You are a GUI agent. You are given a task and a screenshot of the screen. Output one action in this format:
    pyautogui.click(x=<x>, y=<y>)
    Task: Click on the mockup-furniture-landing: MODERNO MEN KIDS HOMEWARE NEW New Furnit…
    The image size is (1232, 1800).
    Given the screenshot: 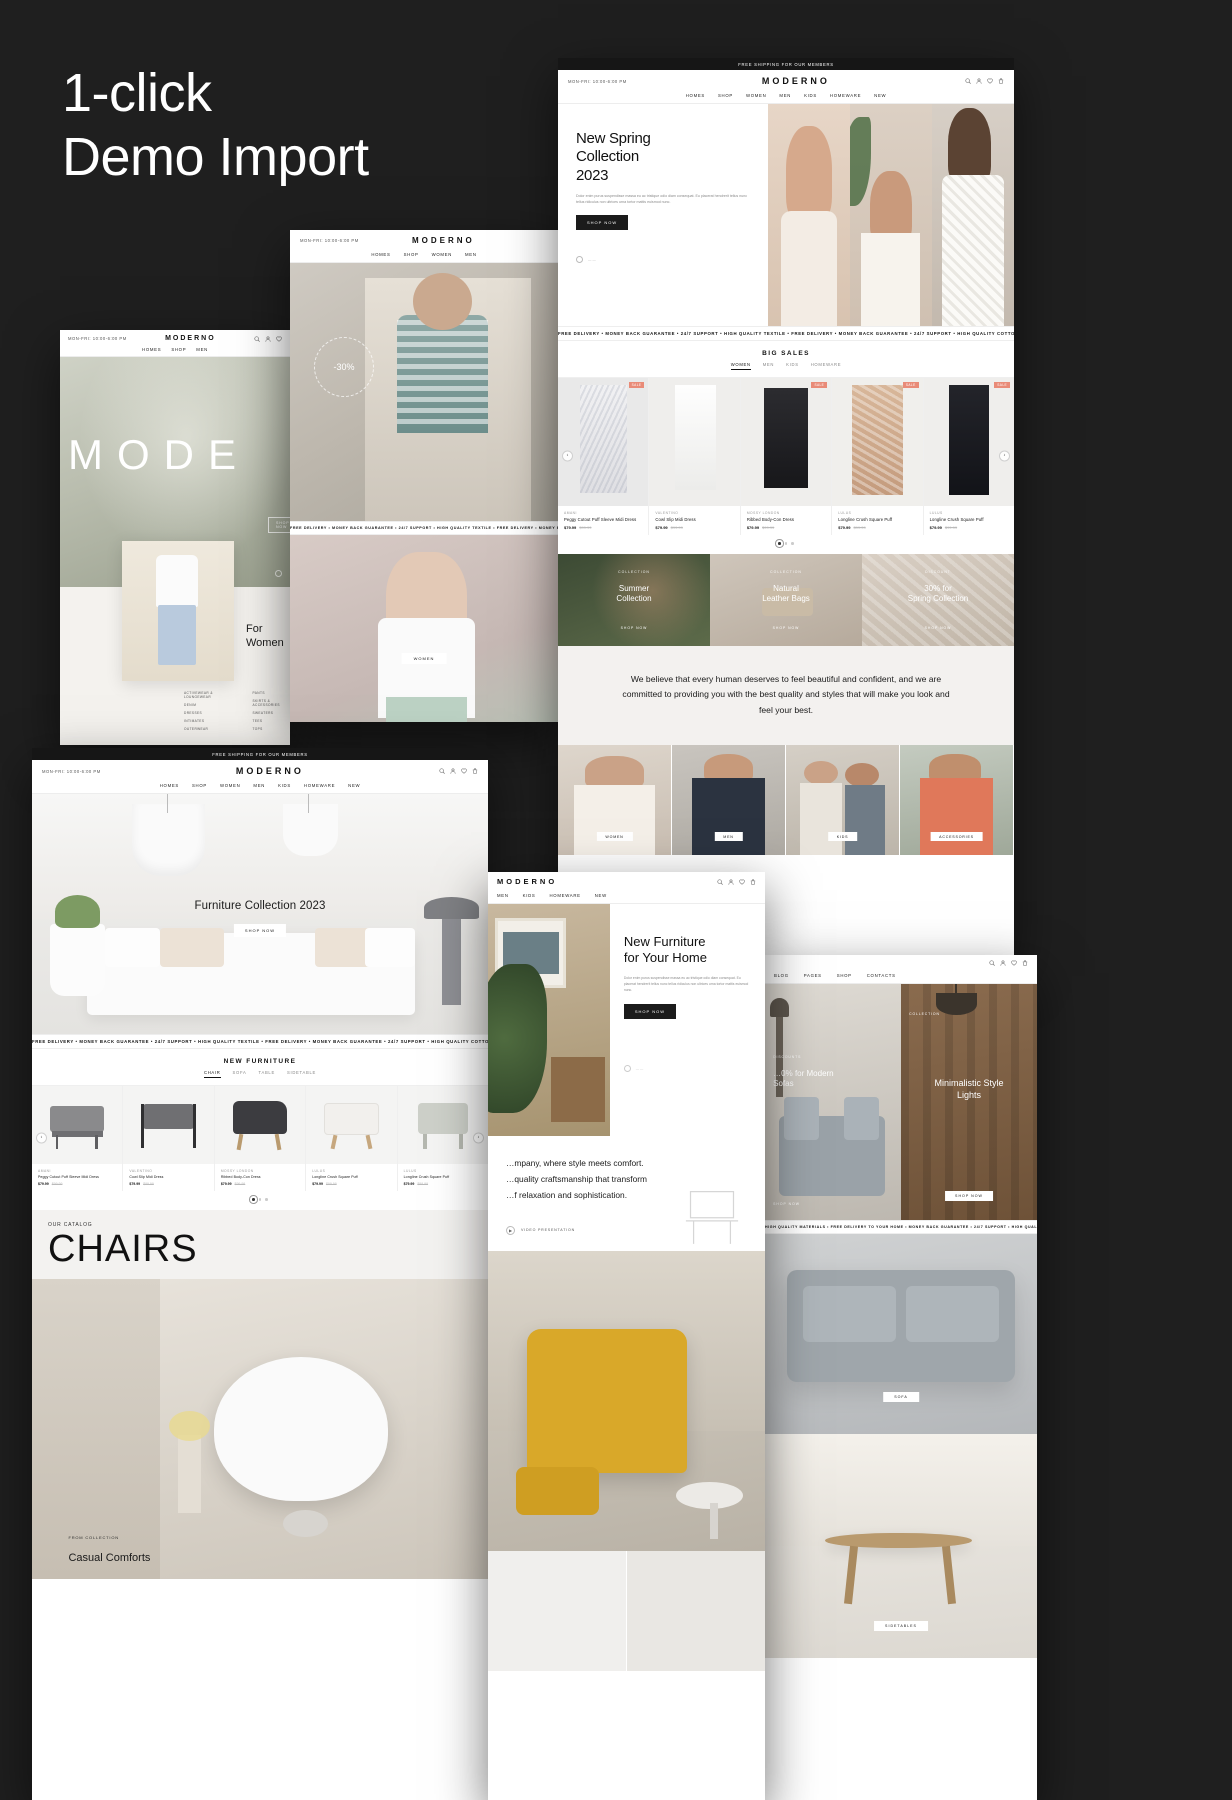 What is the action you would take?
    pyautogui.click(x=626, y=1336)
    